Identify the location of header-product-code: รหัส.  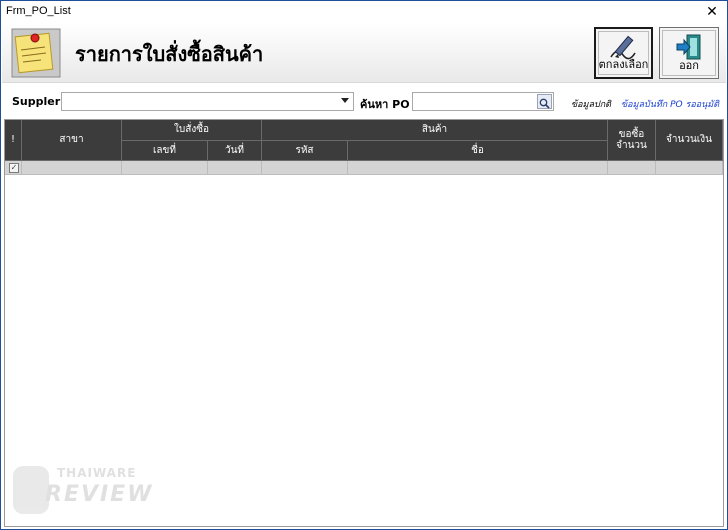
(305, 151).